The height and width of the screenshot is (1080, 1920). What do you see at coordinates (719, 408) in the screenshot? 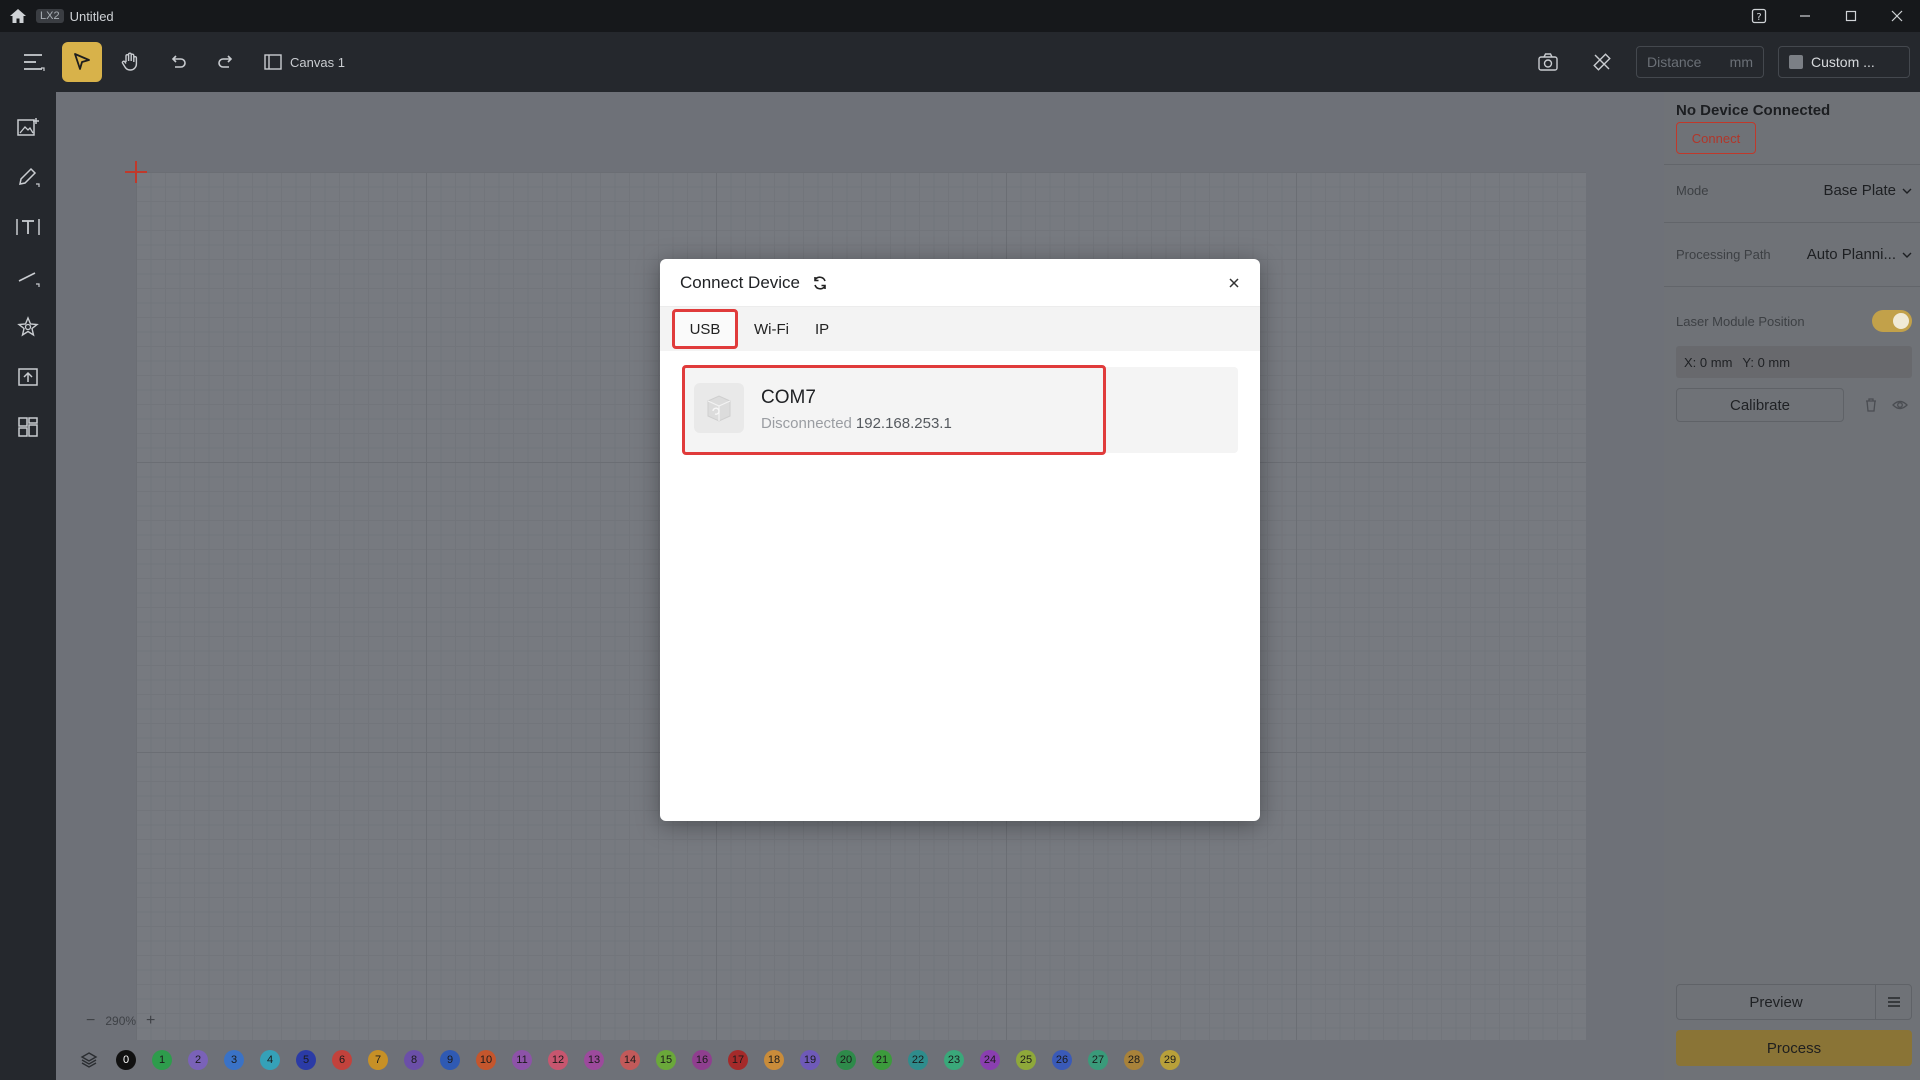
I see `device-box-icon` at bounding box center [719, 408].